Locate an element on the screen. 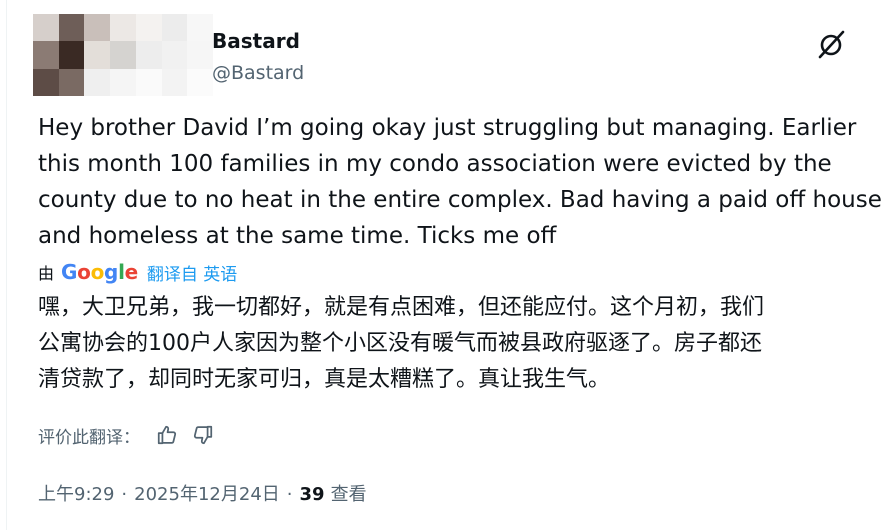 The image size is (888, 530). column-divider is located at coordinates (6, 265).